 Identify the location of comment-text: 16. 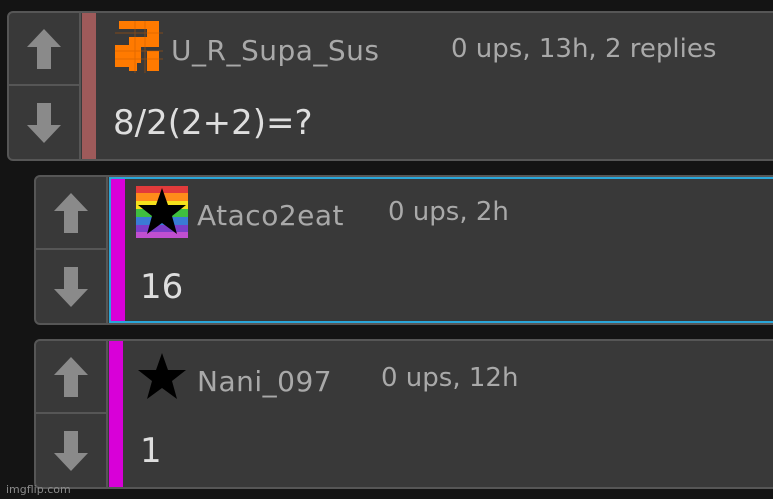
(162, 287).